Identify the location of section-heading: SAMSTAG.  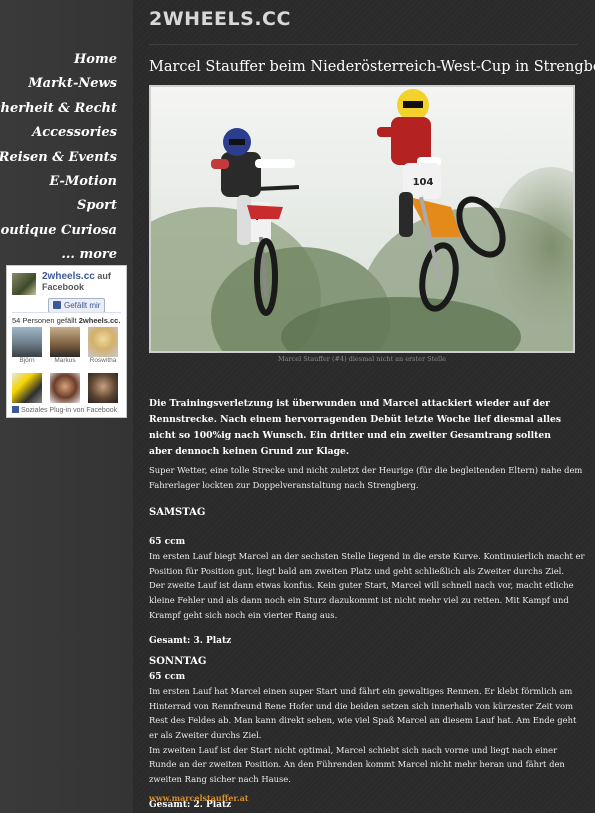
(177, 512).